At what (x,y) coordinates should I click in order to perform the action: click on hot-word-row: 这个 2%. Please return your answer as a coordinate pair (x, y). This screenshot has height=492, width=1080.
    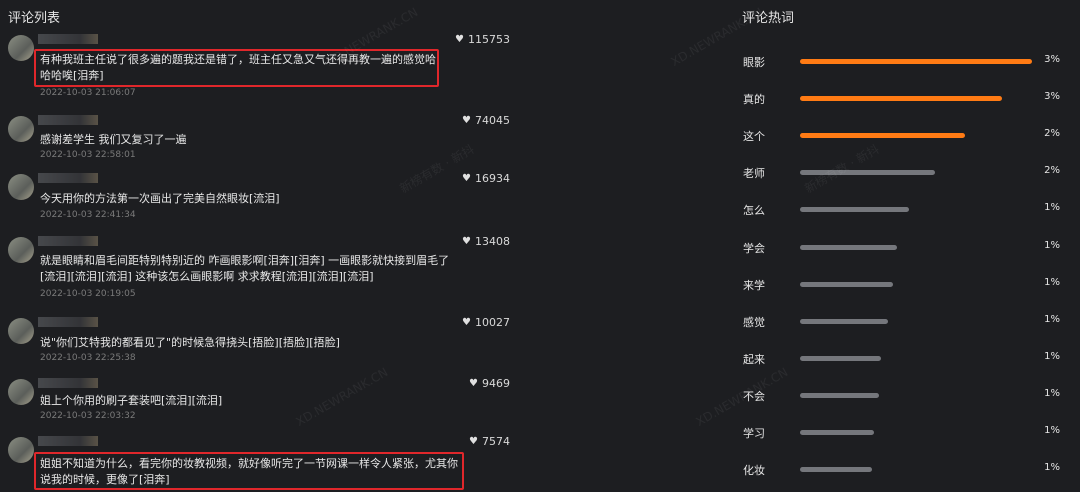
    Looking at the image, I should click on (907, 136).